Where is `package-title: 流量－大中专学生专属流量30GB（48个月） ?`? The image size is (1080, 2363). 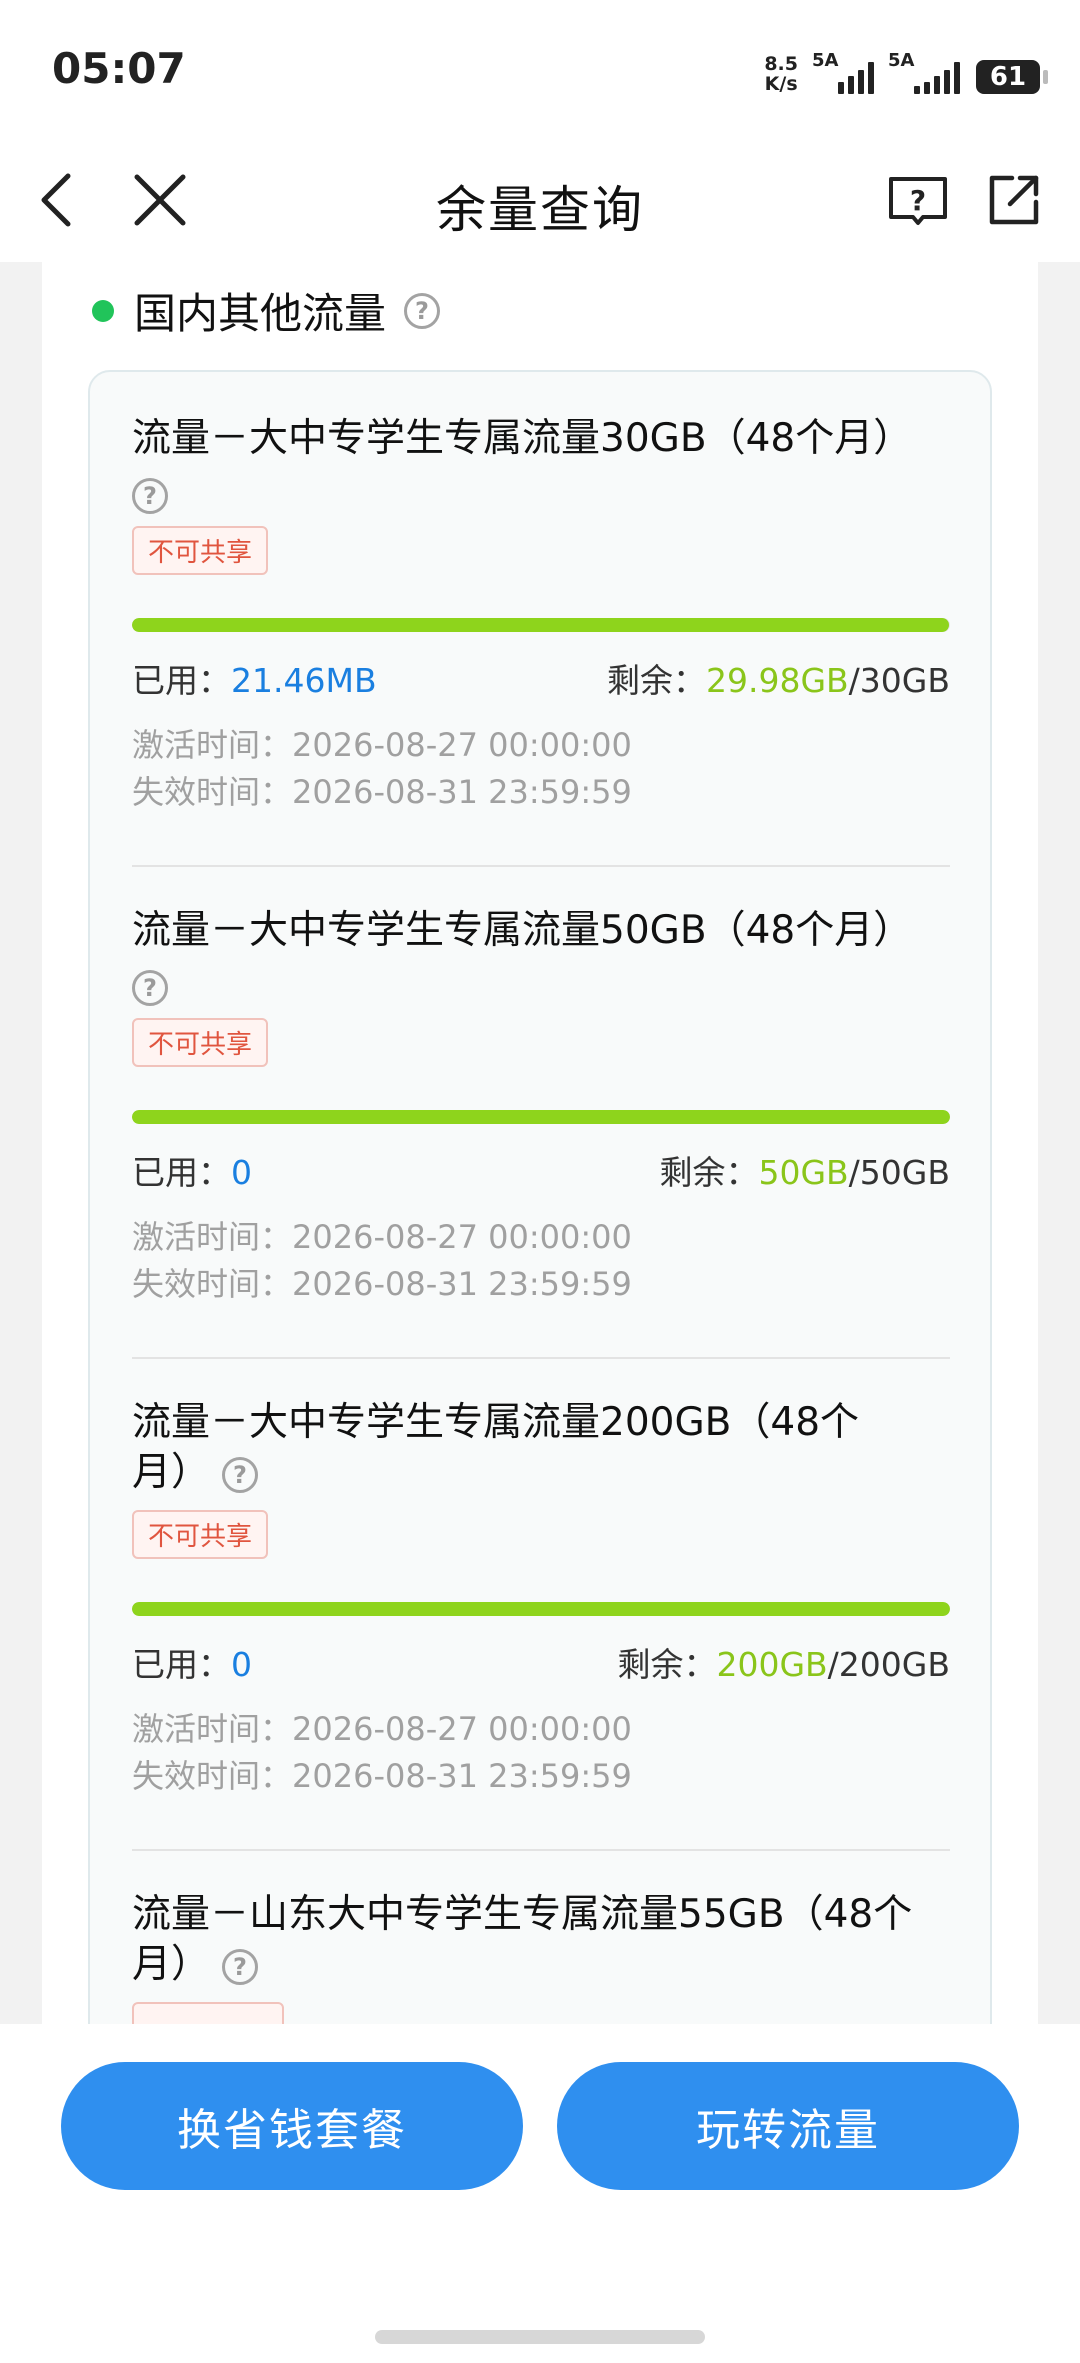
package-title: 流量－大中专学生专属流量30GB（48个月） ? is located at coordinates (541, 464).